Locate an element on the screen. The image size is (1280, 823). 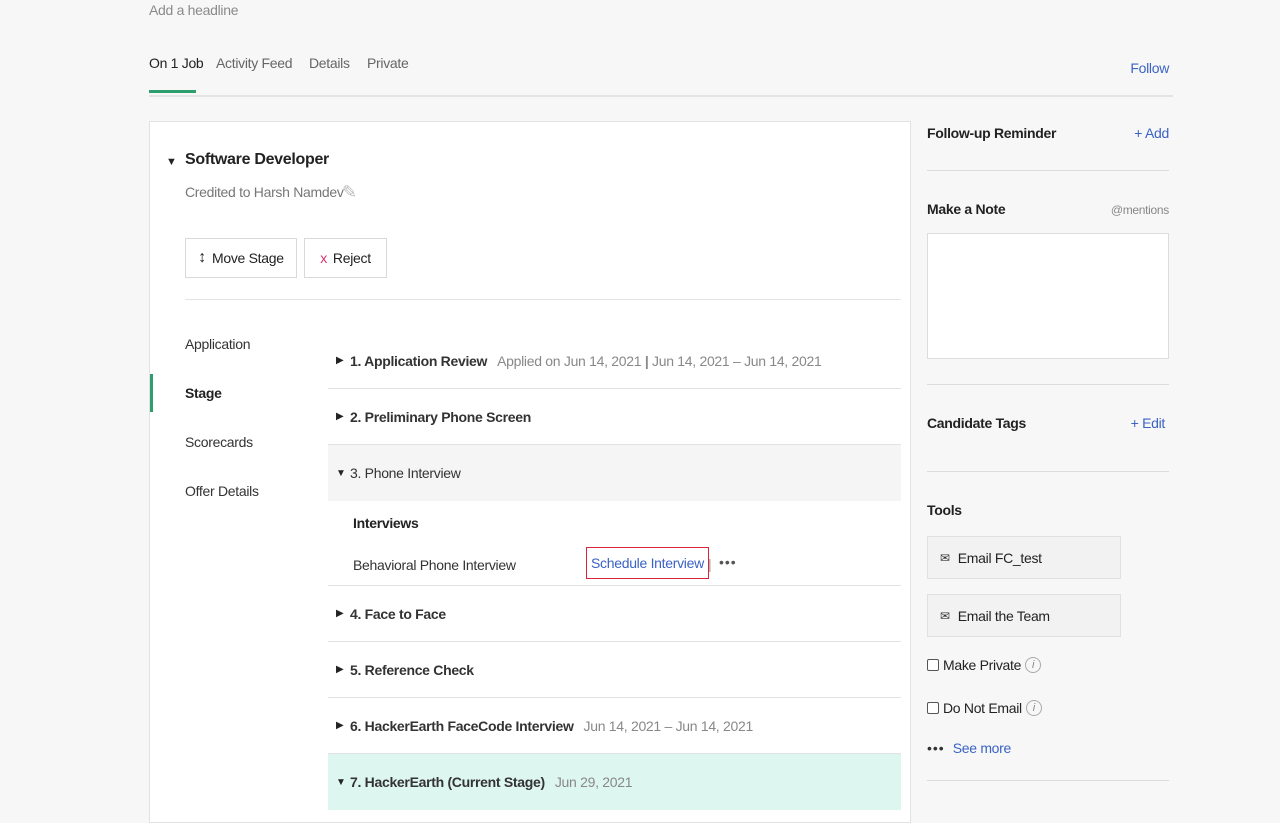
mentions-hint: @mentions is located at coordinates (1139, 210).